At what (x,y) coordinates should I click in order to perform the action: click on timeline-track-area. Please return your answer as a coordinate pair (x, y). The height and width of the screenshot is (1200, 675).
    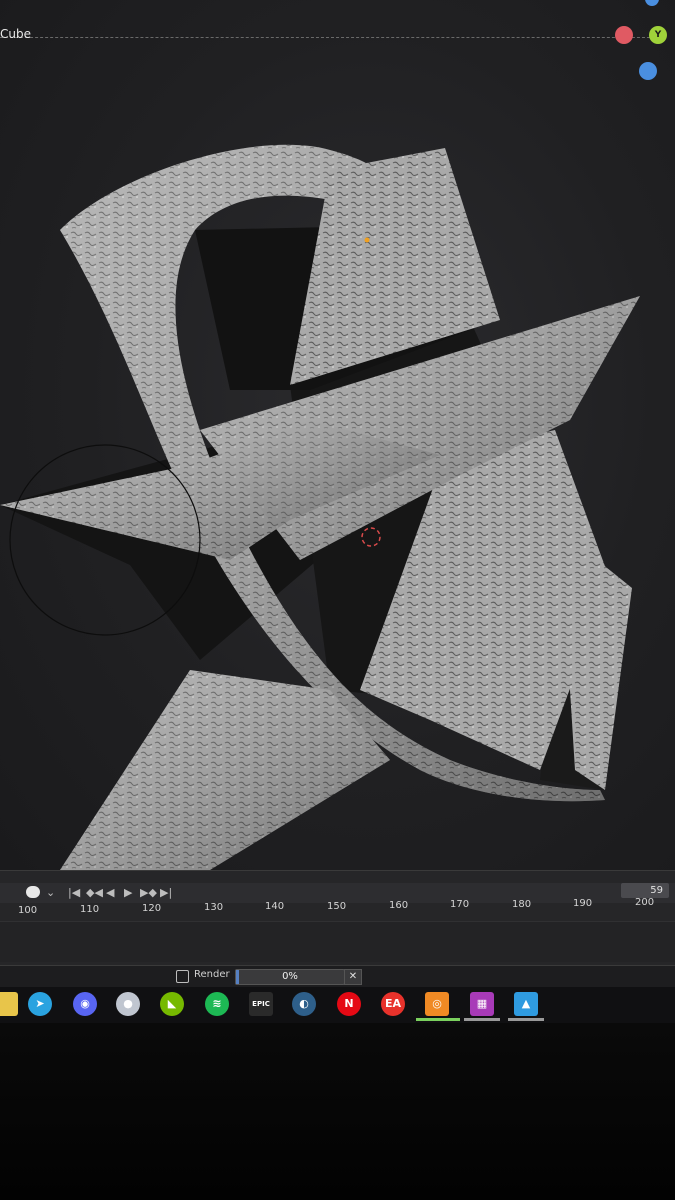
    Looking at the image, I should click on (337, 941).